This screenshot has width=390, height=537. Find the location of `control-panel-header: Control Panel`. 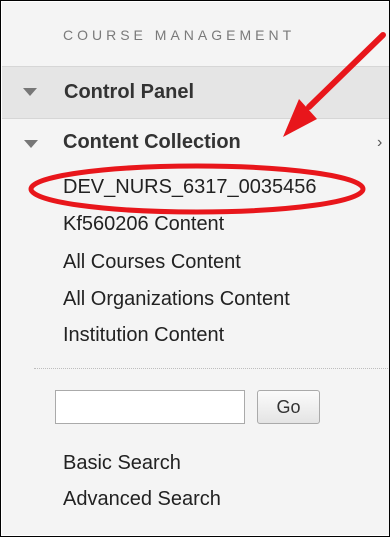

control-panel-header: Control Panel is located at coordinates (195, 92).